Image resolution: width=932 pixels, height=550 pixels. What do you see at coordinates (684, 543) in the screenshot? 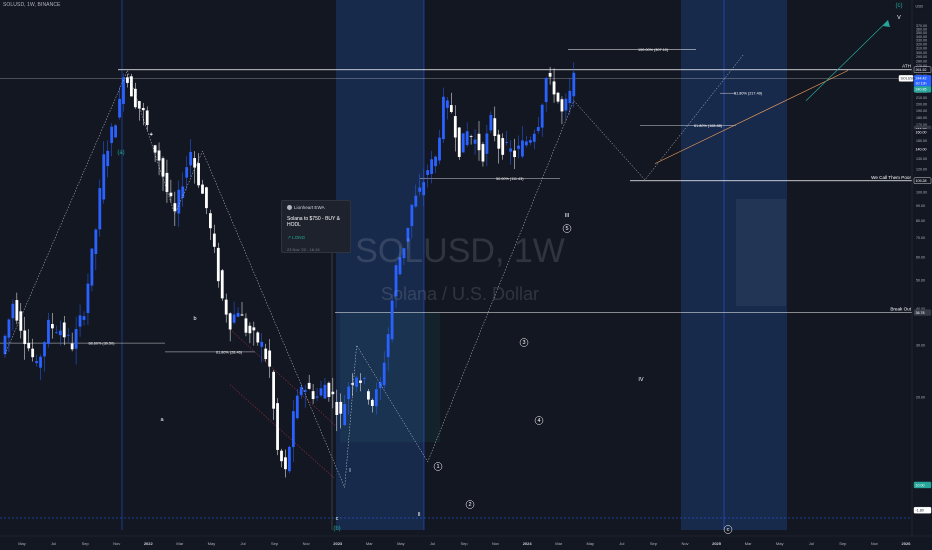
I see `x-tick-label-21: Nov` at bounding box center [684, 543].